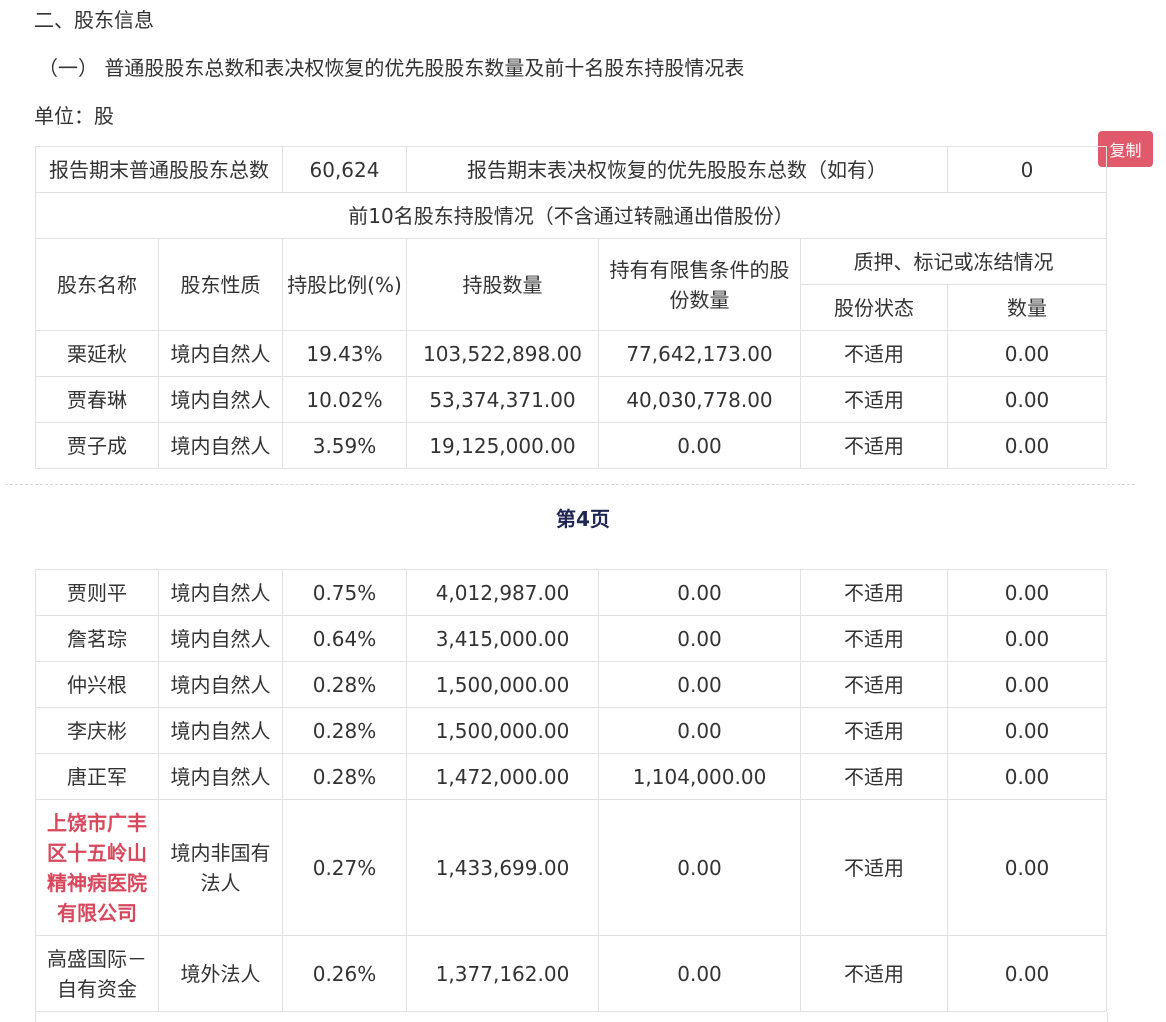 Image resolution: width=1166 pixels, height=1022 pixels. Describe the element at coordinates (571, 1017) in the screenshot. I see `table-continuation` at that location.